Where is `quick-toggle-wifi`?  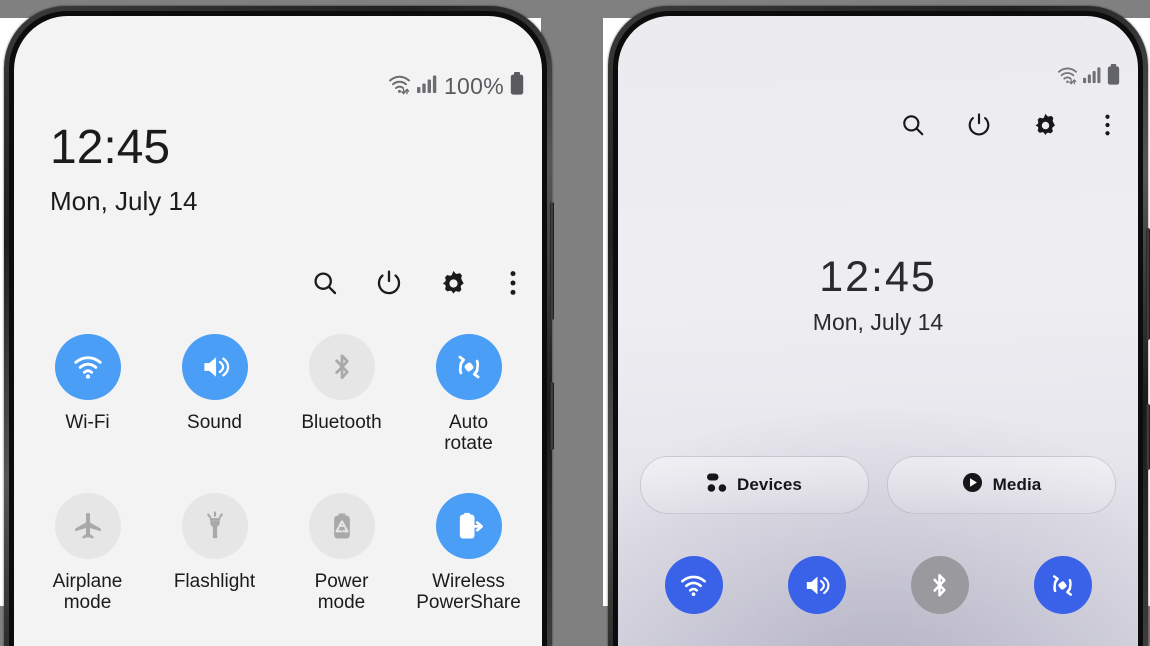
quick-toggle-wifi is located at coordinates (693, 585).